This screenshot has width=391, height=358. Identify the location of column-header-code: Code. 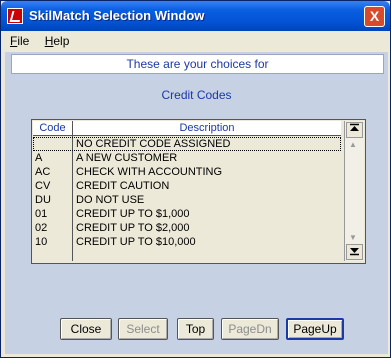
(53, 128).